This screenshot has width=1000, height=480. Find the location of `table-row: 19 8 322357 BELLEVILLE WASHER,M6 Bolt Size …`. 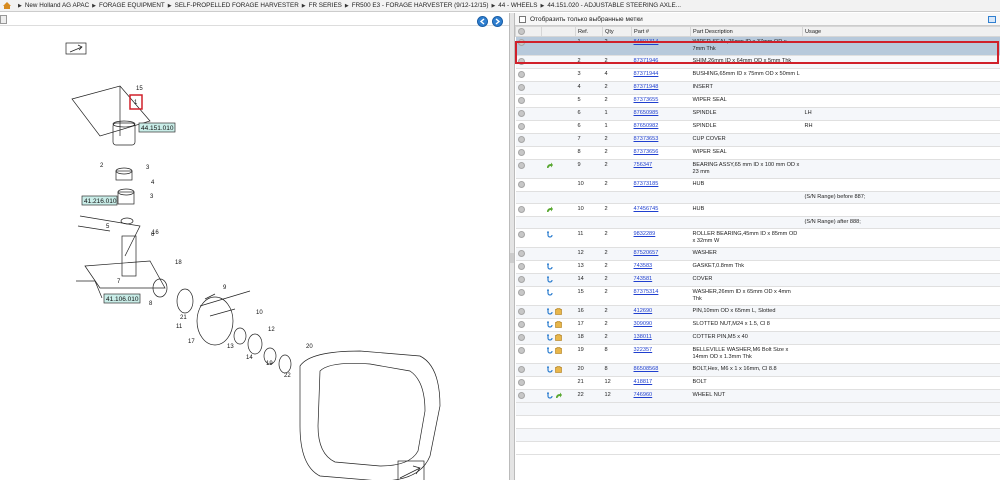

table-row: 19 8 322357 BELLEVILLE WASHER,M6 Bolt Size … is located at coordinates (757, 354).